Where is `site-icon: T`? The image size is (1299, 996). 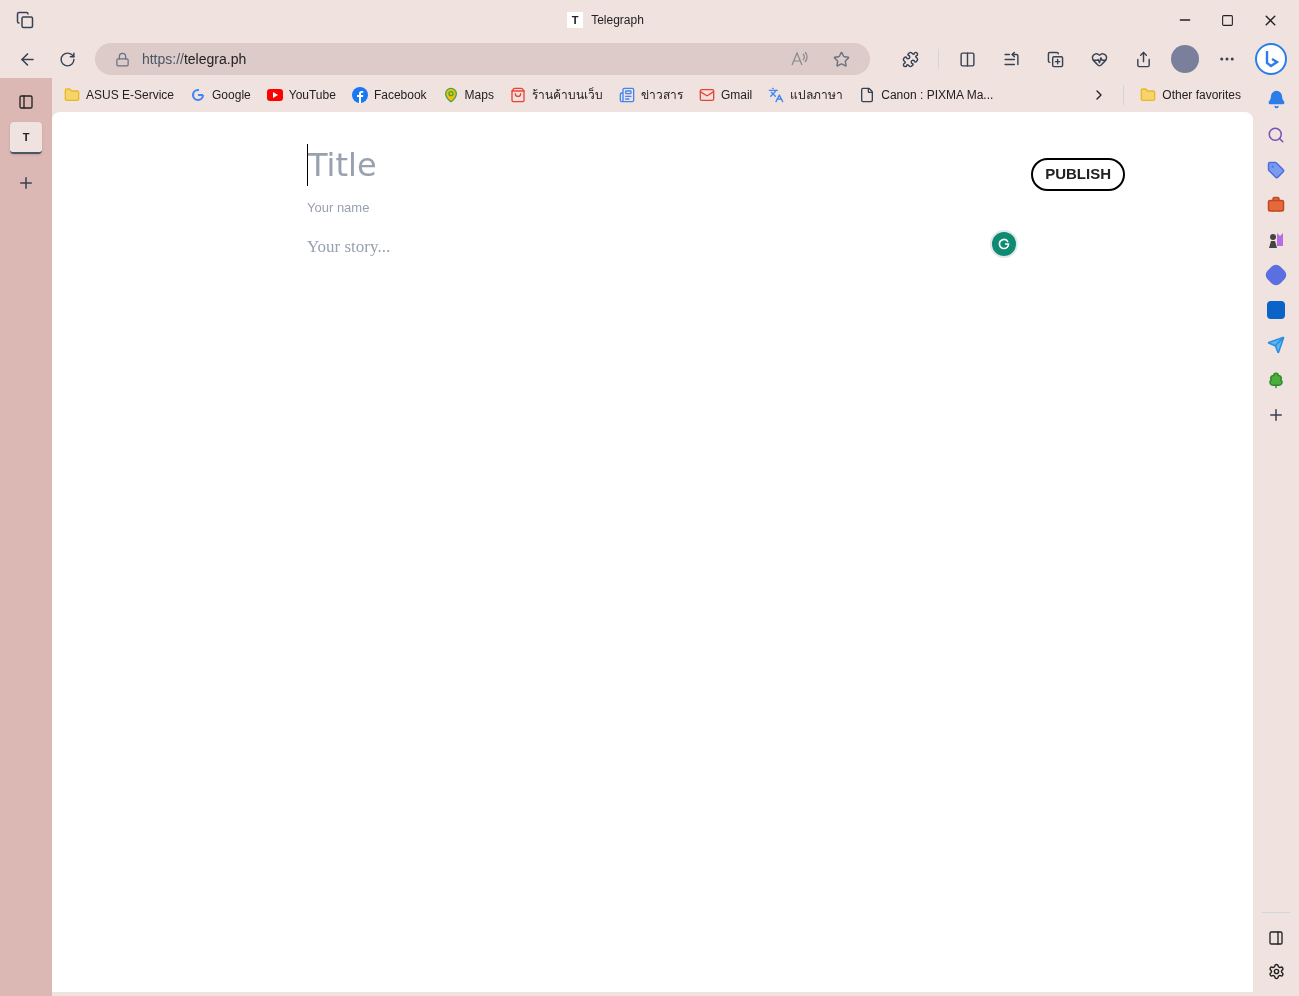
site-icon: T is located at coordinates (575, 20).